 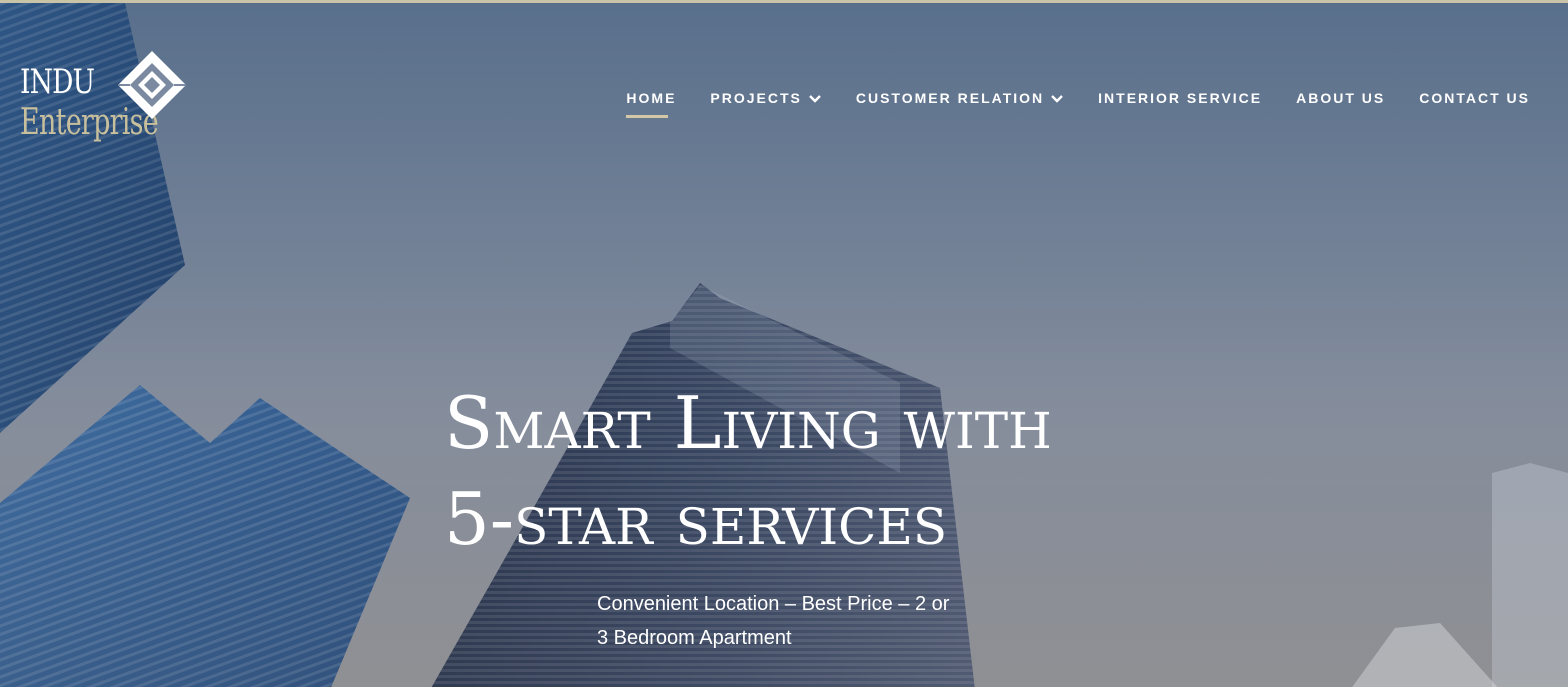 I want to click on hero-headline-line1: Smart Living with, so click(x=748, y=423).